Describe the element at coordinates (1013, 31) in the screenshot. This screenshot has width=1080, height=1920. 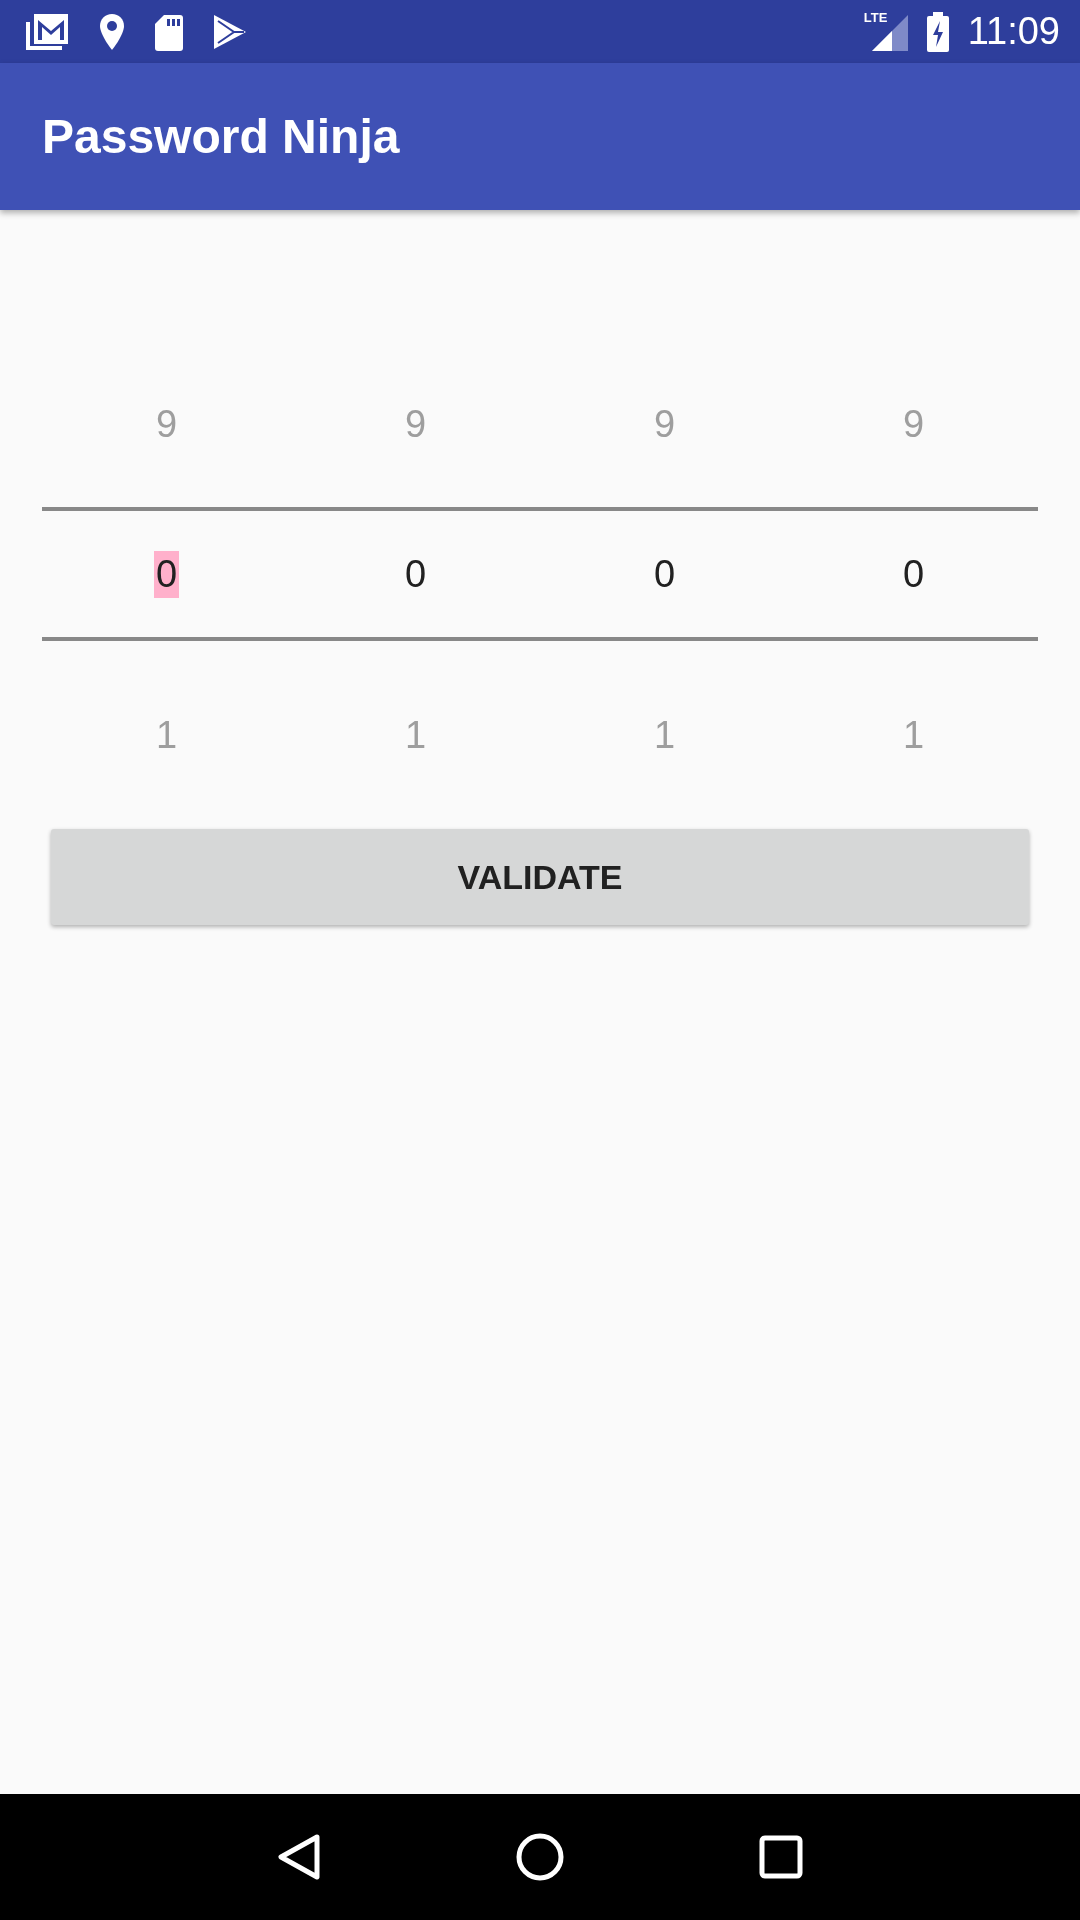
I see `clock-time: 11:09` at that location.